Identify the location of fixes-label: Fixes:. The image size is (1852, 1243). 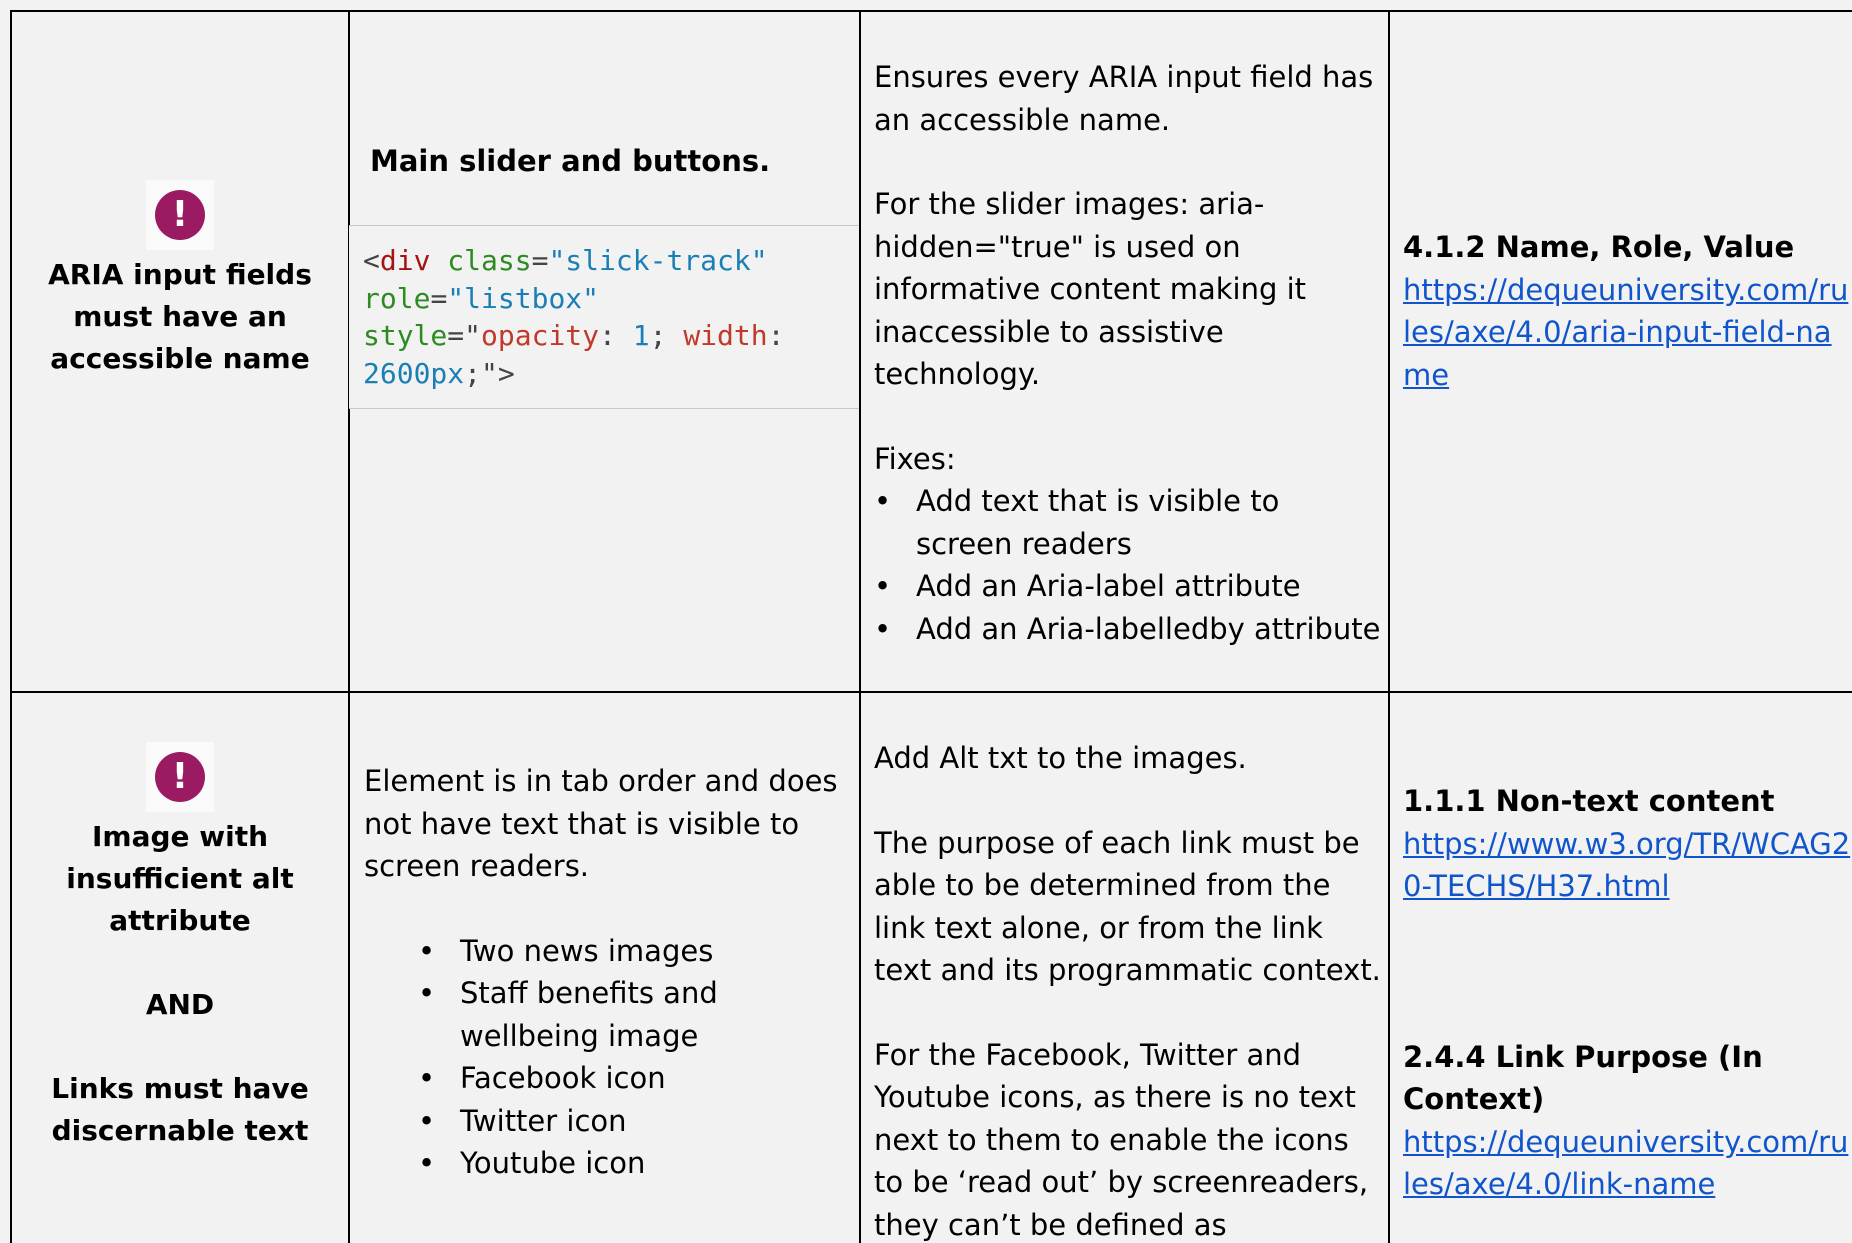
(915, 458).